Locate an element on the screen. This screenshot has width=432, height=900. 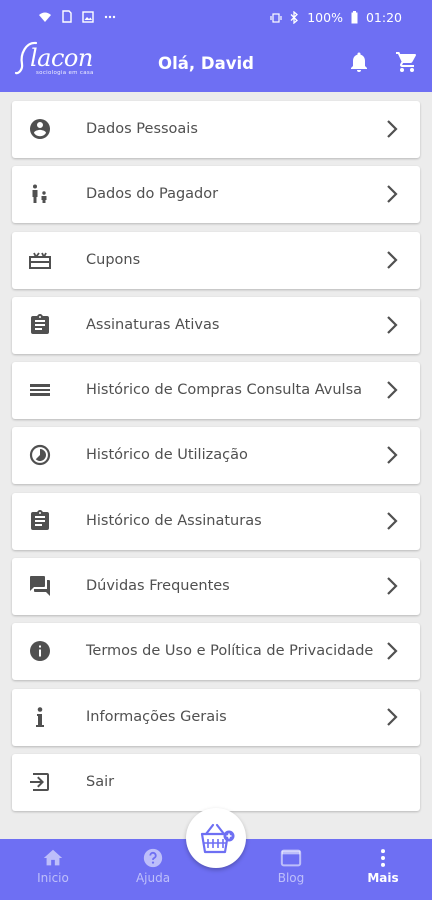
menu-item-label: Informações Gerais is located at coordinates (156, 716).